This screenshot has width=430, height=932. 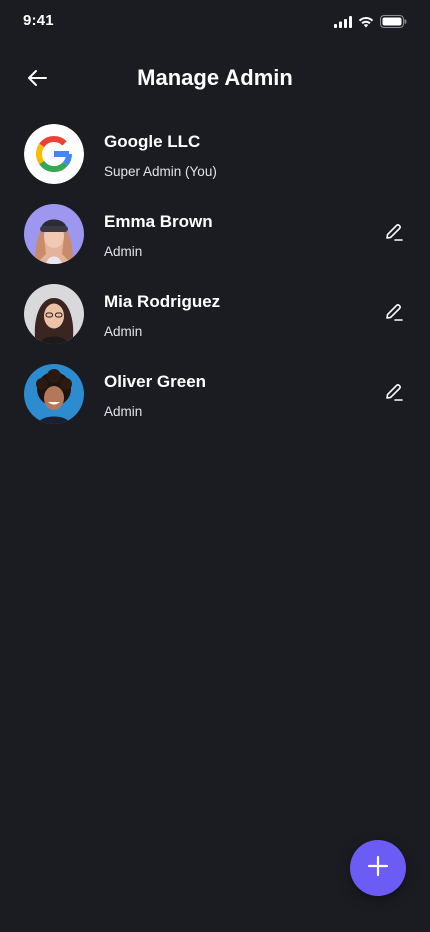 What do you see at coordinates (215, 22) in the screenshot?
I see `status-bar: 9:41` at bounding box center [215, 22].